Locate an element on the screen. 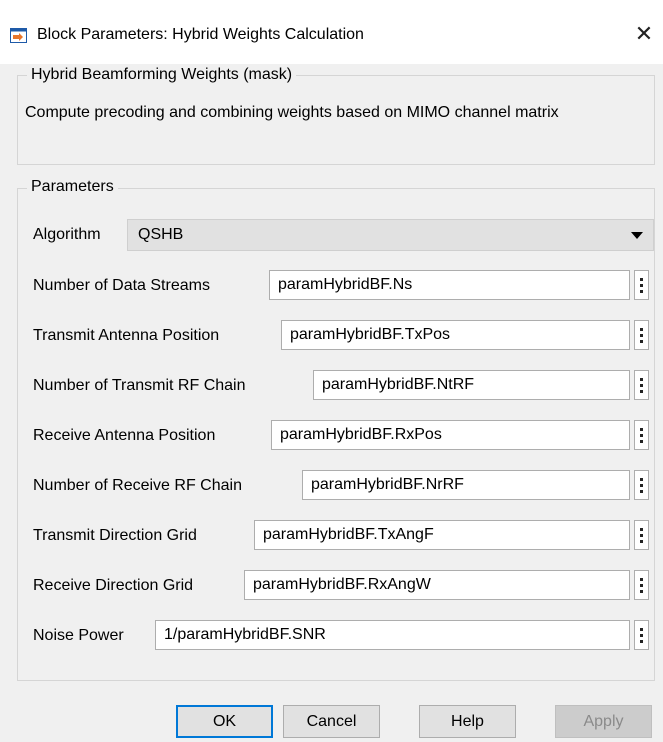  num-rx-rf-chain-field: paramHybridBF.NrRF is located at coordinates (466, 485).